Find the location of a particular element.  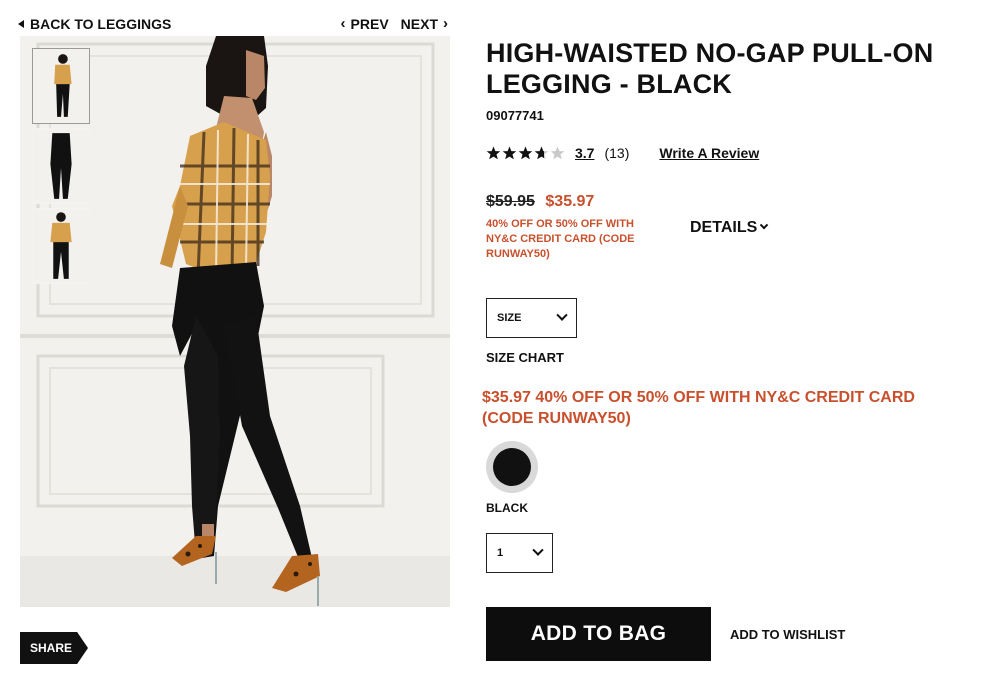

swatch-fill is located at coordinates (512, 467).